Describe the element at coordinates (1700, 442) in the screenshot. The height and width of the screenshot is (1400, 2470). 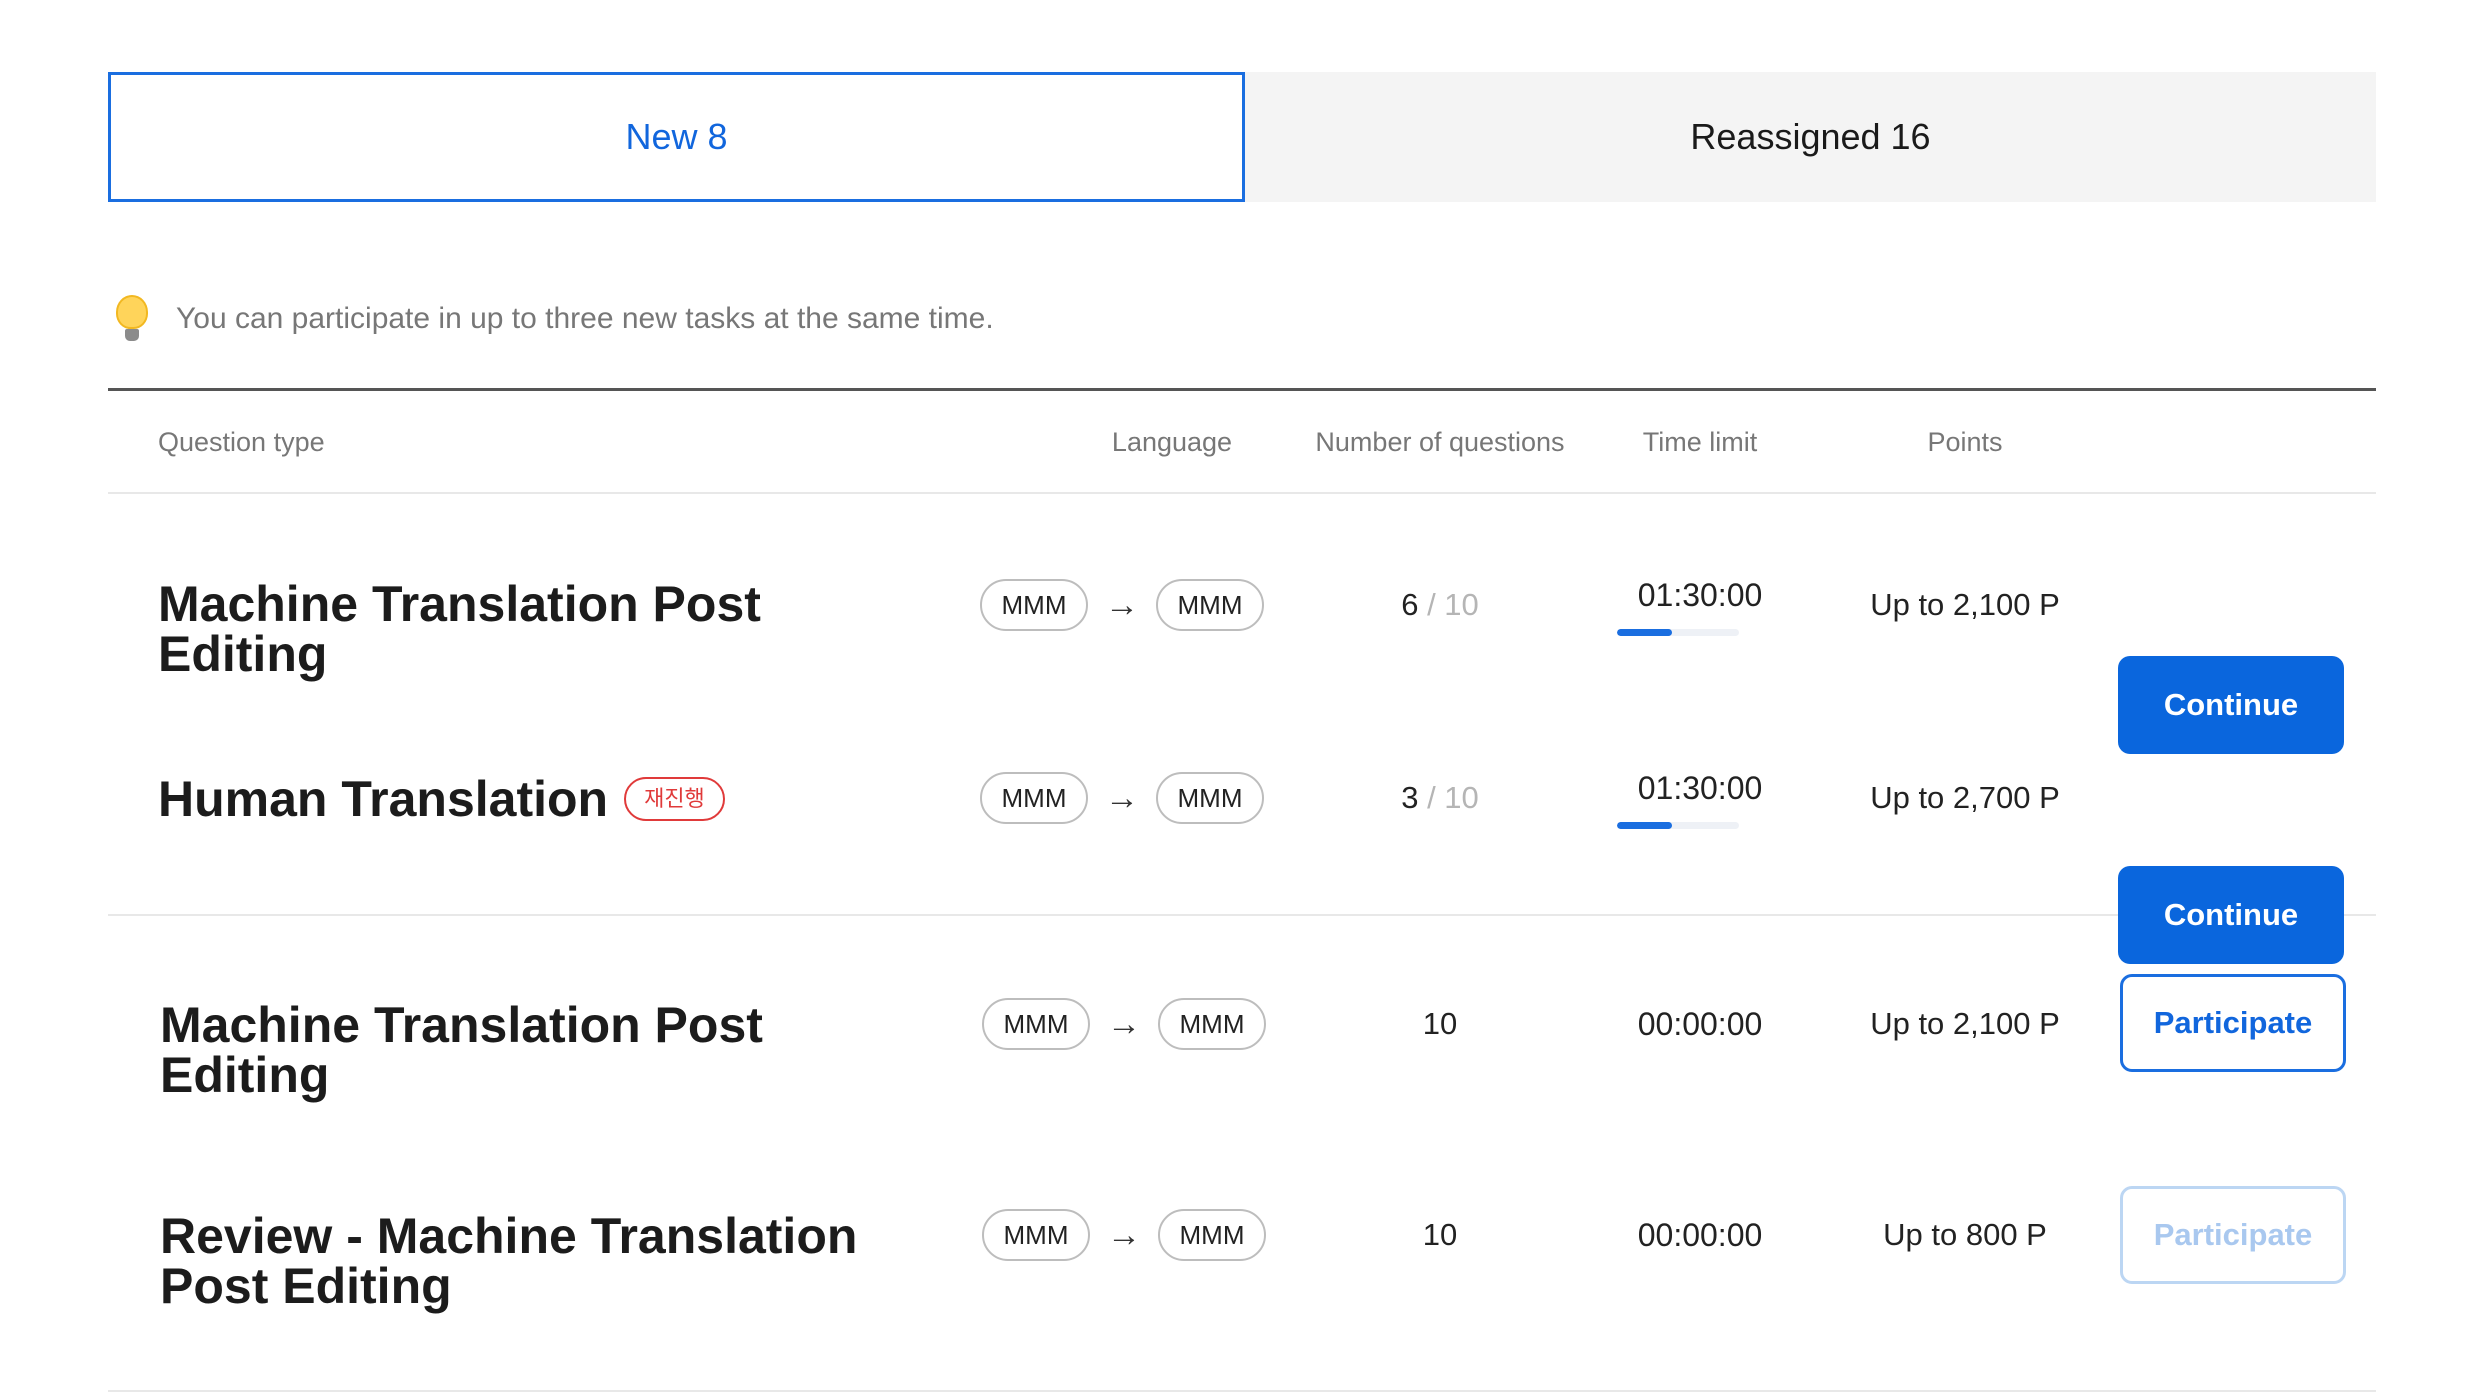
I see `header-time-limit: Time limit` at that location.